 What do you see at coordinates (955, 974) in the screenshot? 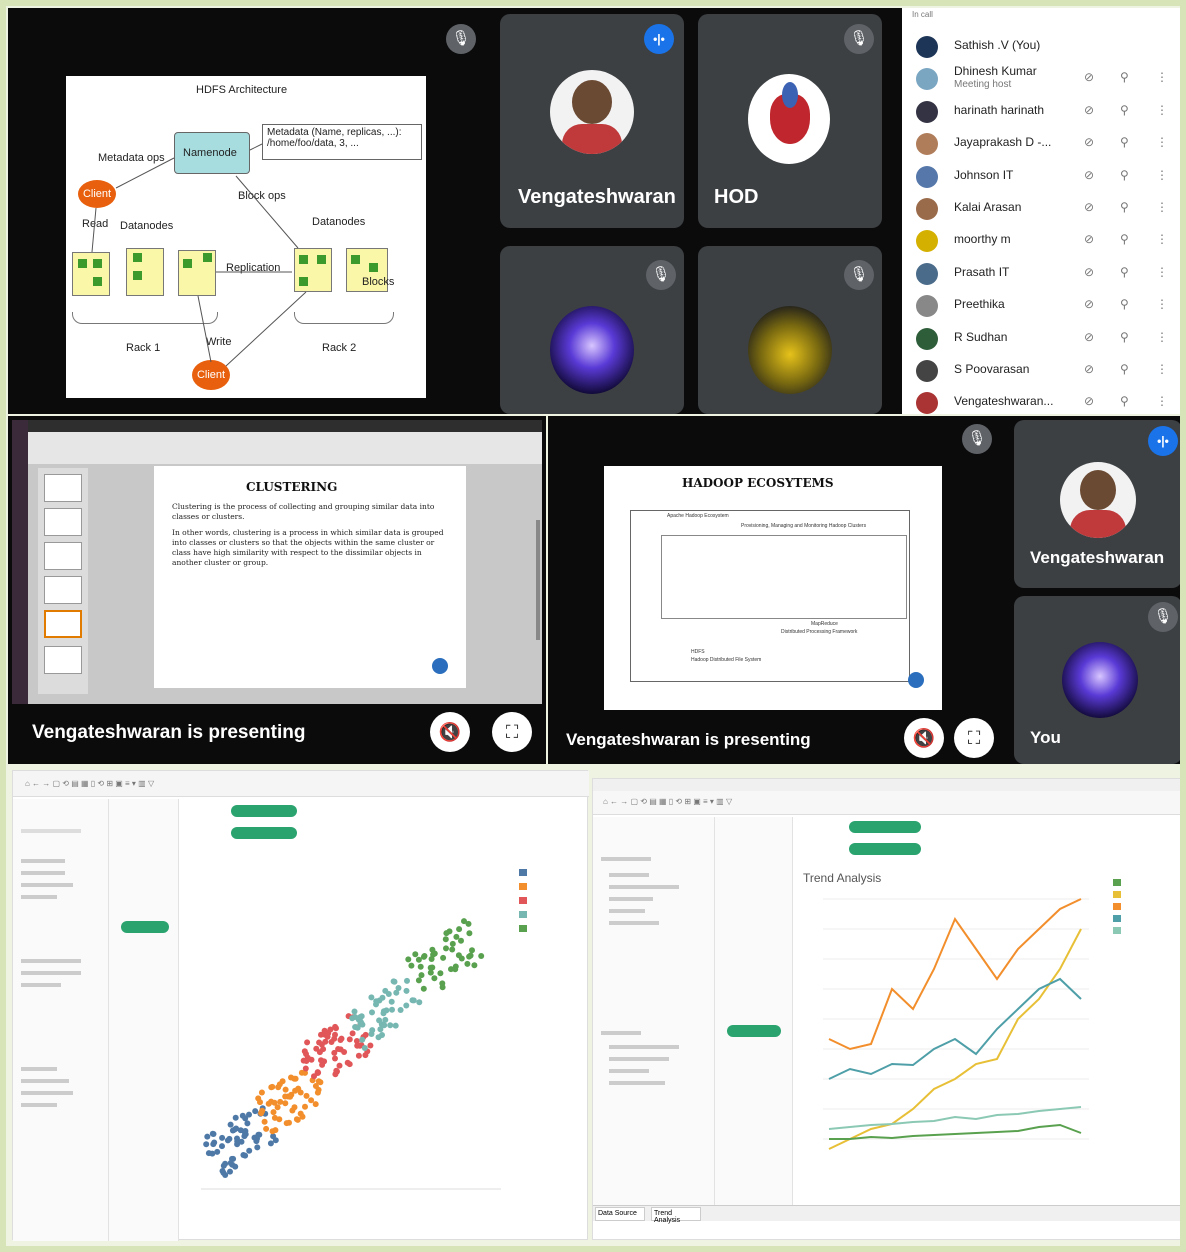
I see `trend-series-line` at bounding box center [955, 974].